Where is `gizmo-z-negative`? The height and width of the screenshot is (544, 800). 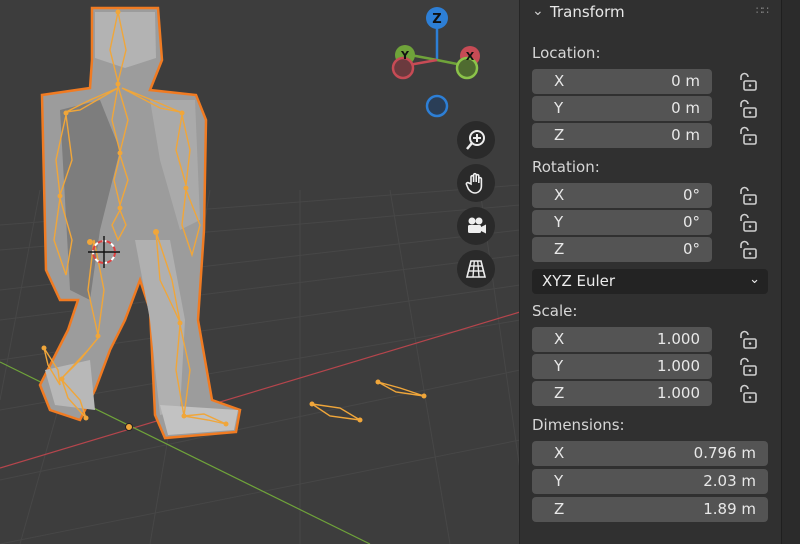 gizmo-z-negative is located at coordinates (437, 106).